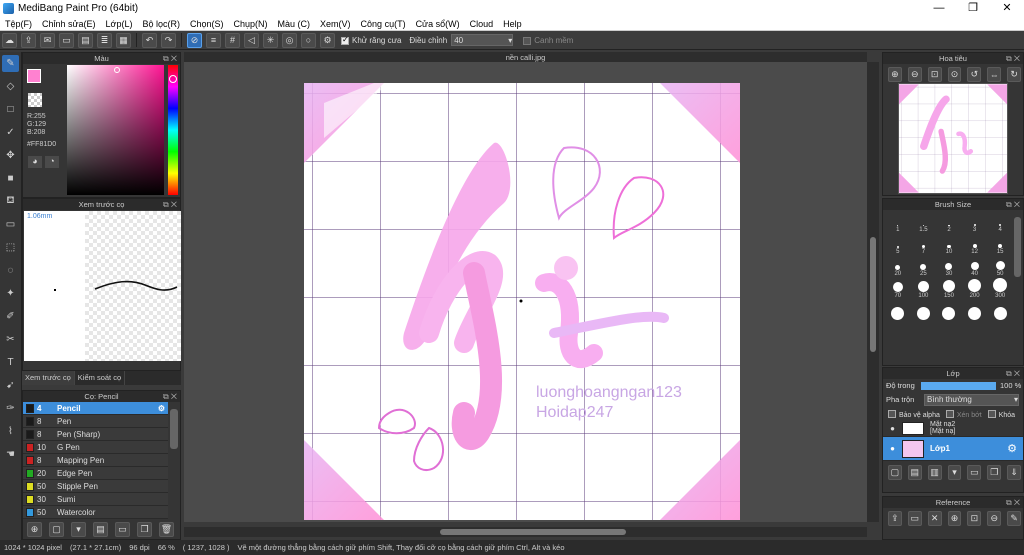 The width and height of the screenshot is (1024, 555). Describe the element at coordinates (10, 63) in the screenshot. I see `brush-tool-icon: ✎` at that location.